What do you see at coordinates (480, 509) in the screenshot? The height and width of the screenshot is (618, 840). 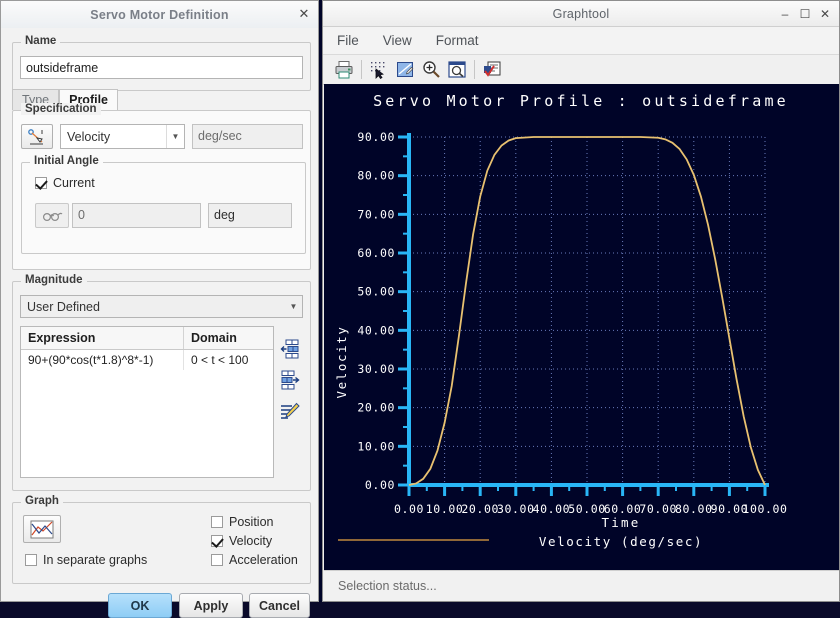 I see `x-tick-label: 20.00` at bounding box center [480, 509].